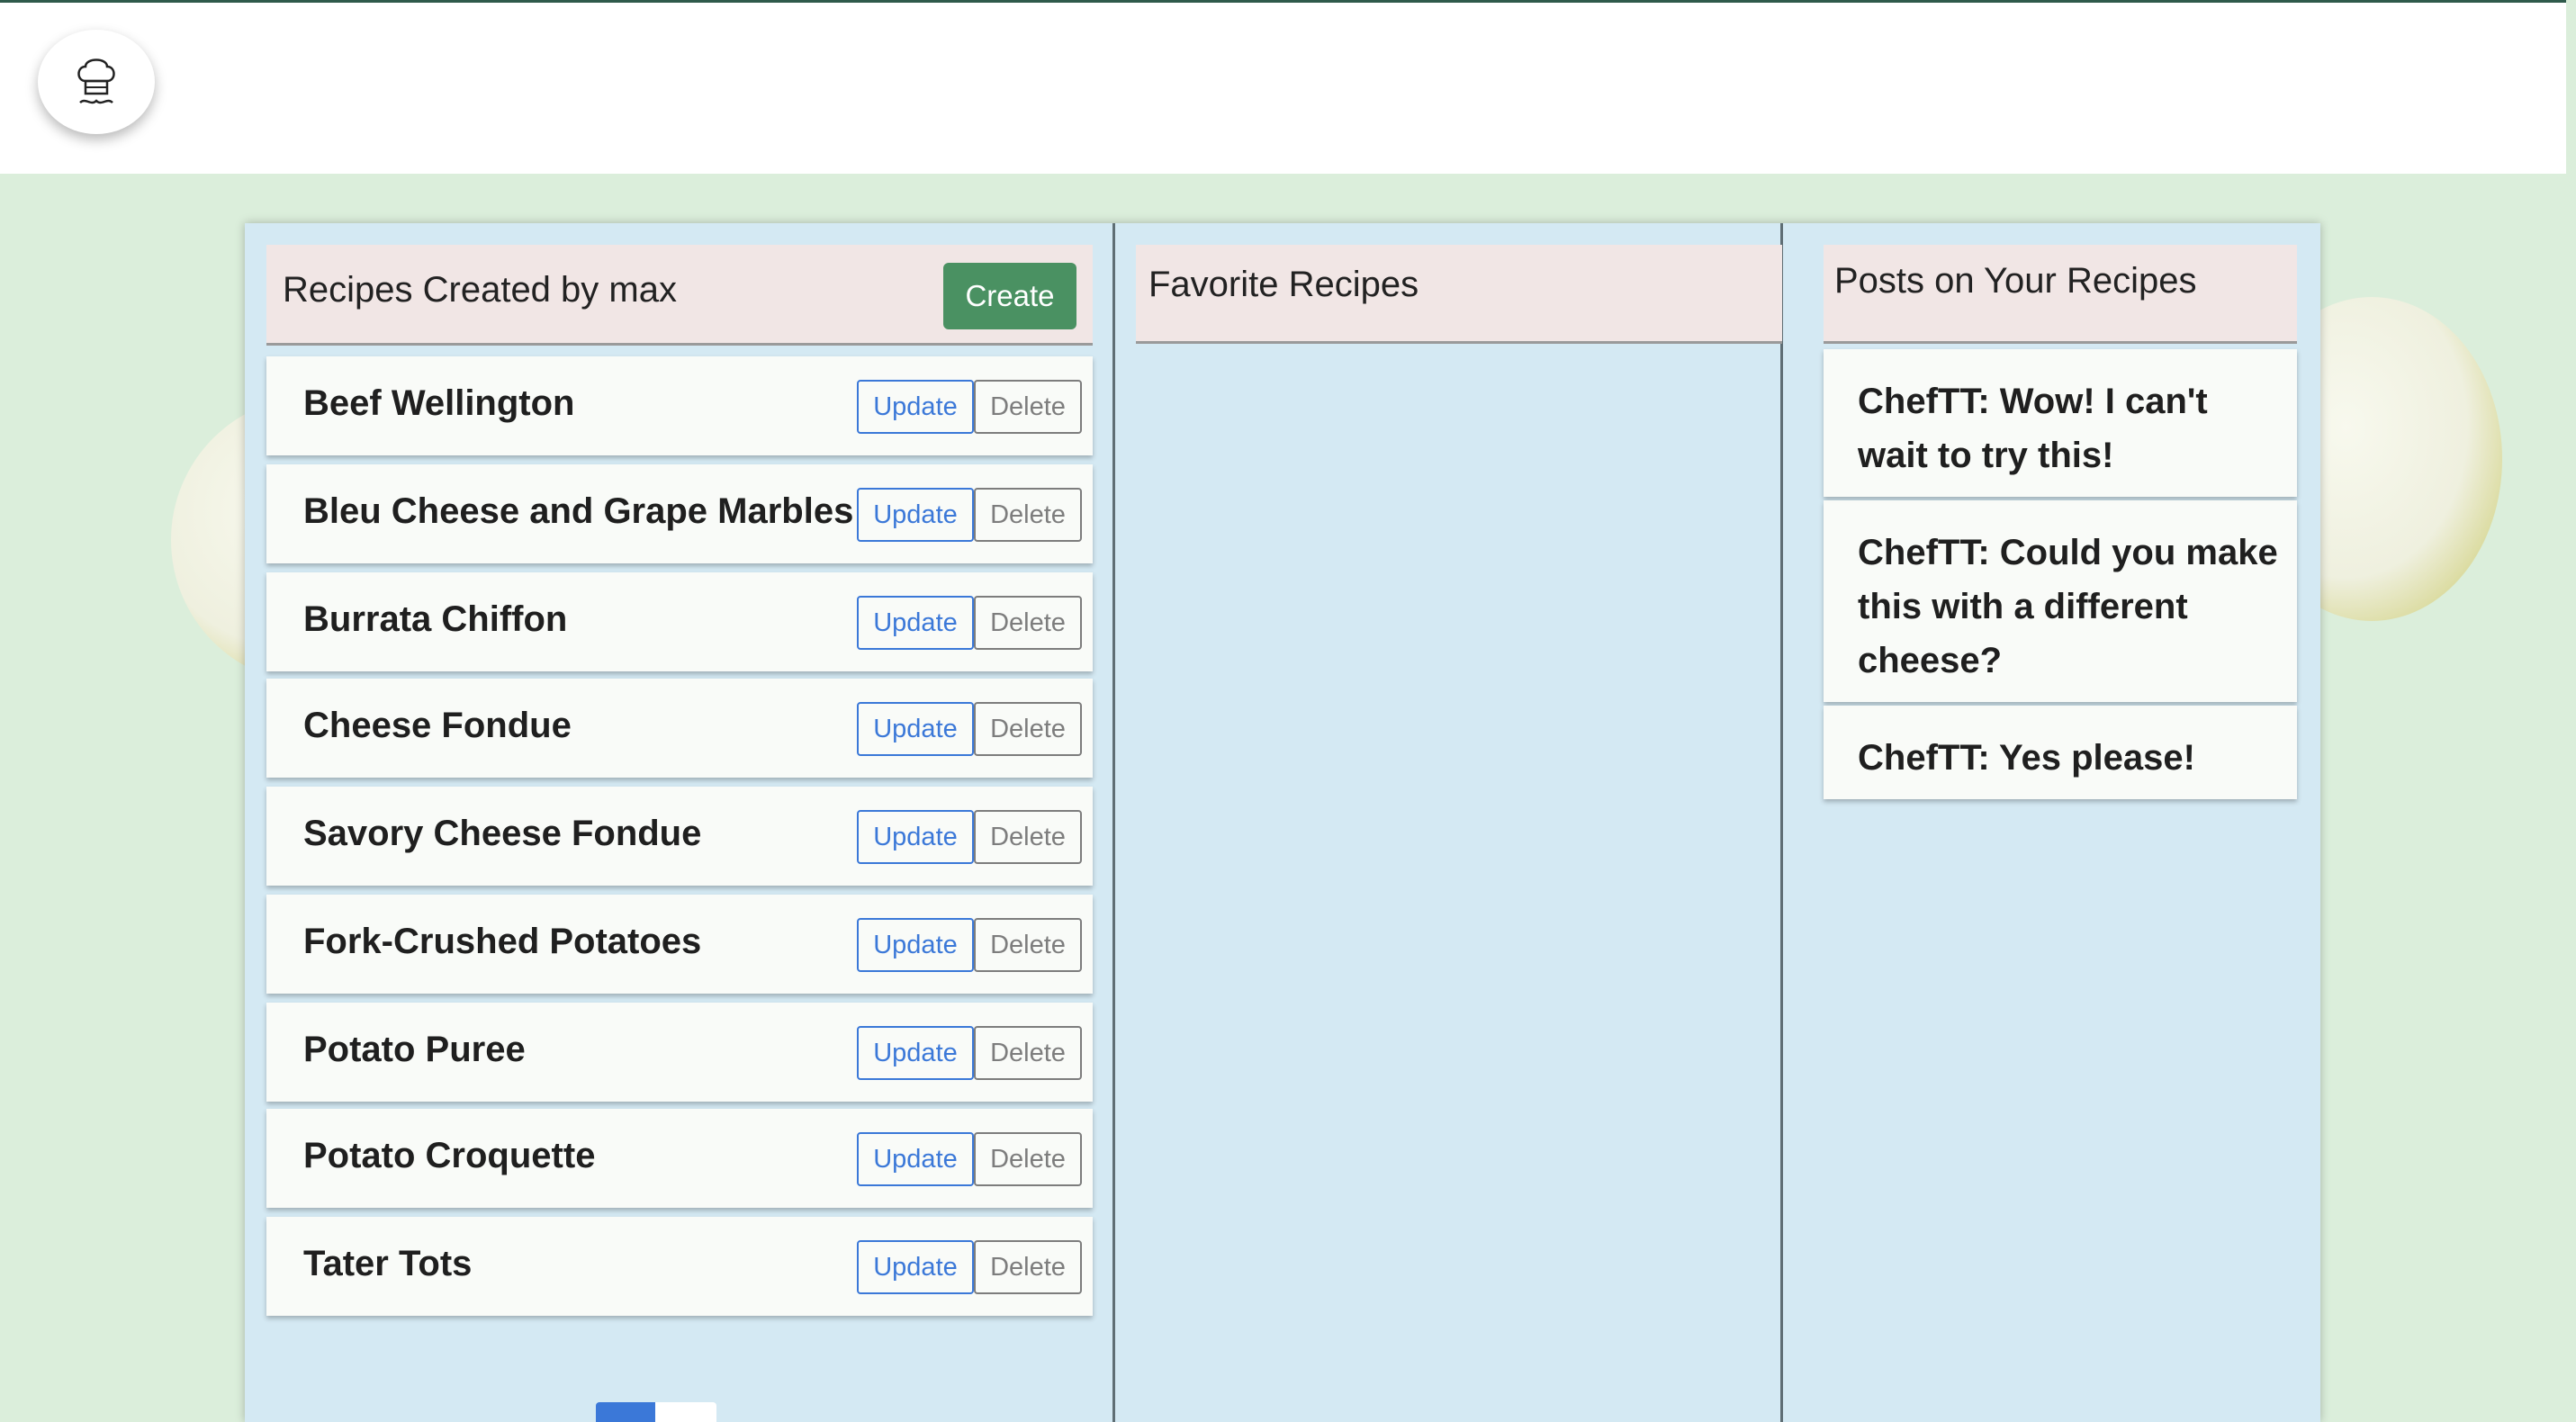 The width and height of the screenshot is (2576, 1422). Describe the element at coordinates (2015, 281) in the screenshot. I see `posts-title: Posts on Your Recipes` at that location.